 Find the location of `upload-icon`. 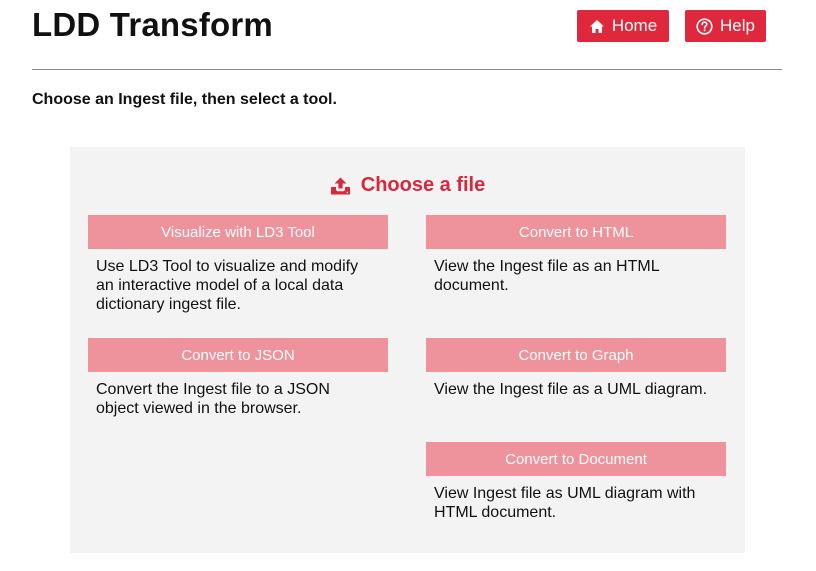

upload-icon is located at coordinates (340, 185).